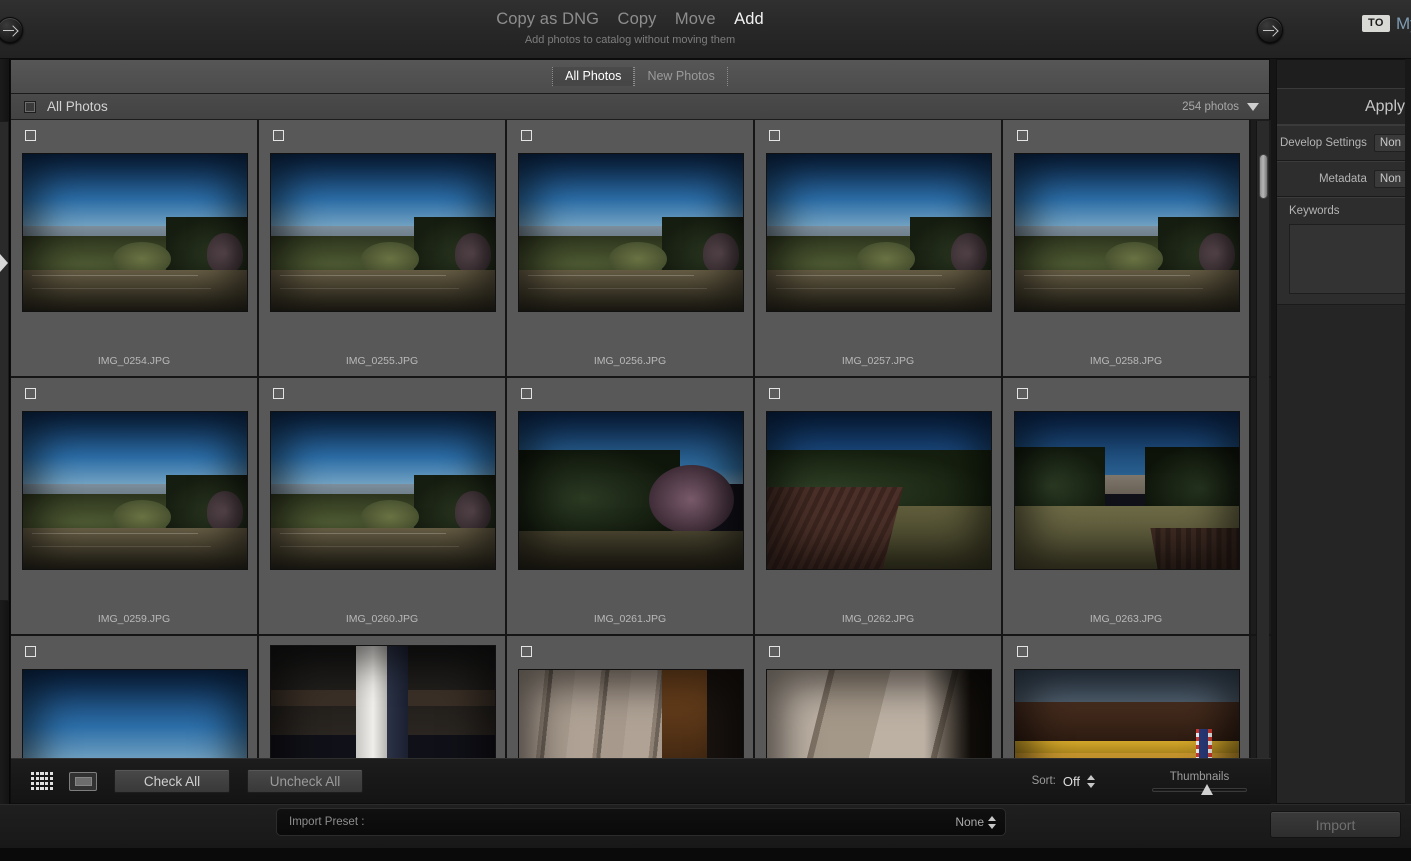 The height and width of the screenshot is (861, 1411). What do you see at coordinates (1263, 176) in the screenshot?
I see `grid-scrollbar-thumb` at bounding box center [1263, 176].